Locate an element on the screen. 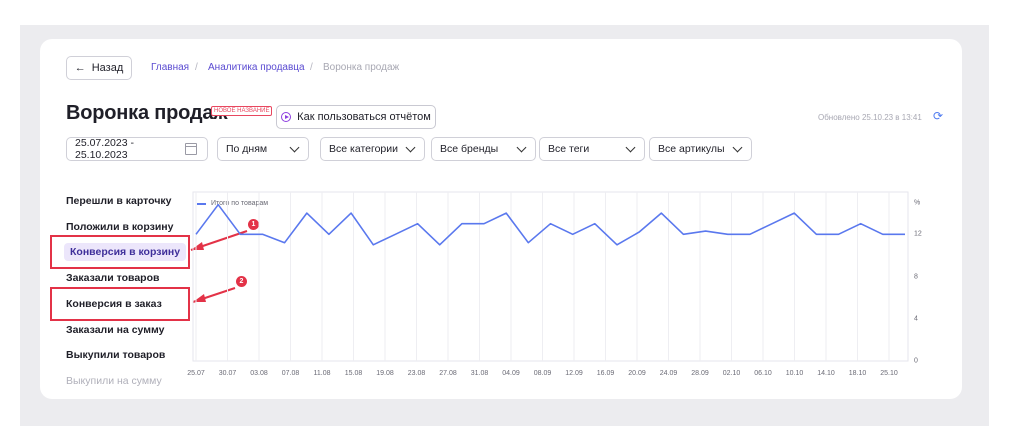  x-tick-label: 25.07 is located at coordinates (196, 373).